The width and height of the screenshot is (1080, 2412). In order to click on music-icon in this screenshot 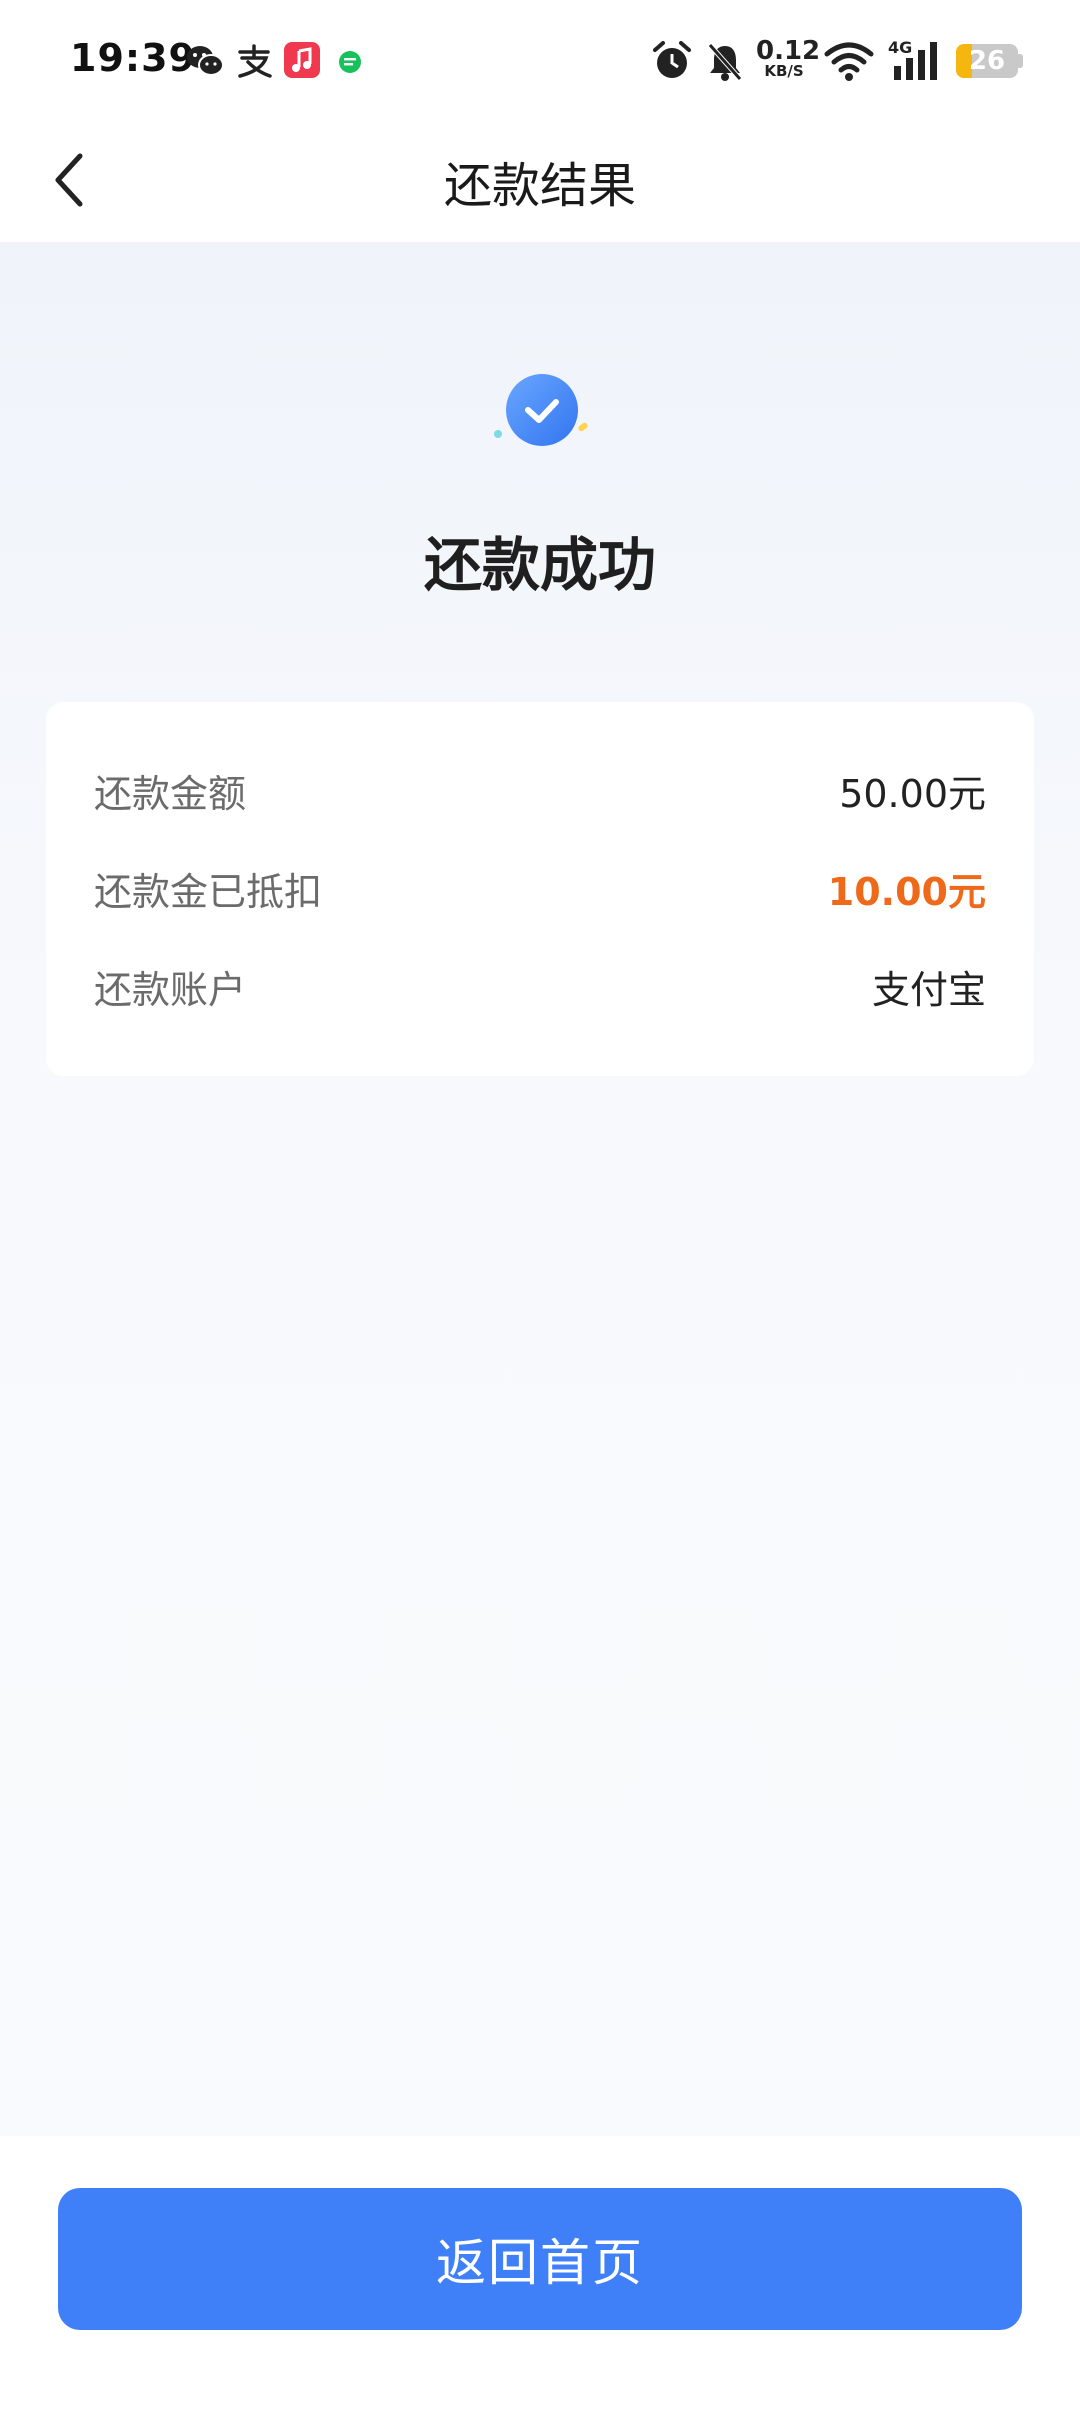, I will do `click(302, 60)`.